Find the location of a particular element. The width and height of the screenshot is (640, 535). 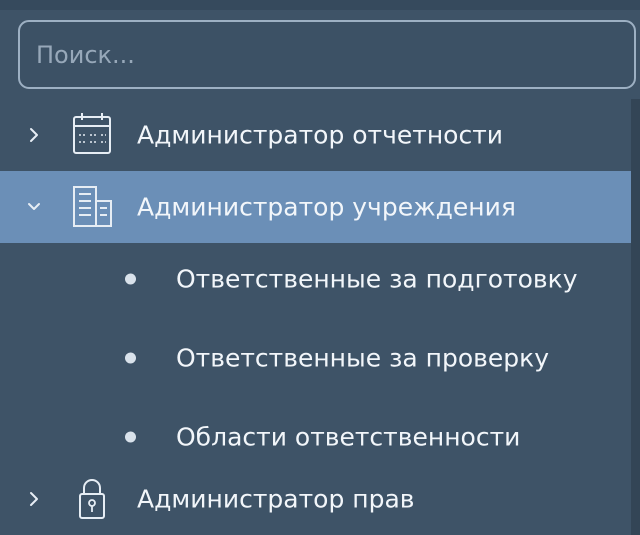

search-box is located at coordinates (327, 54).